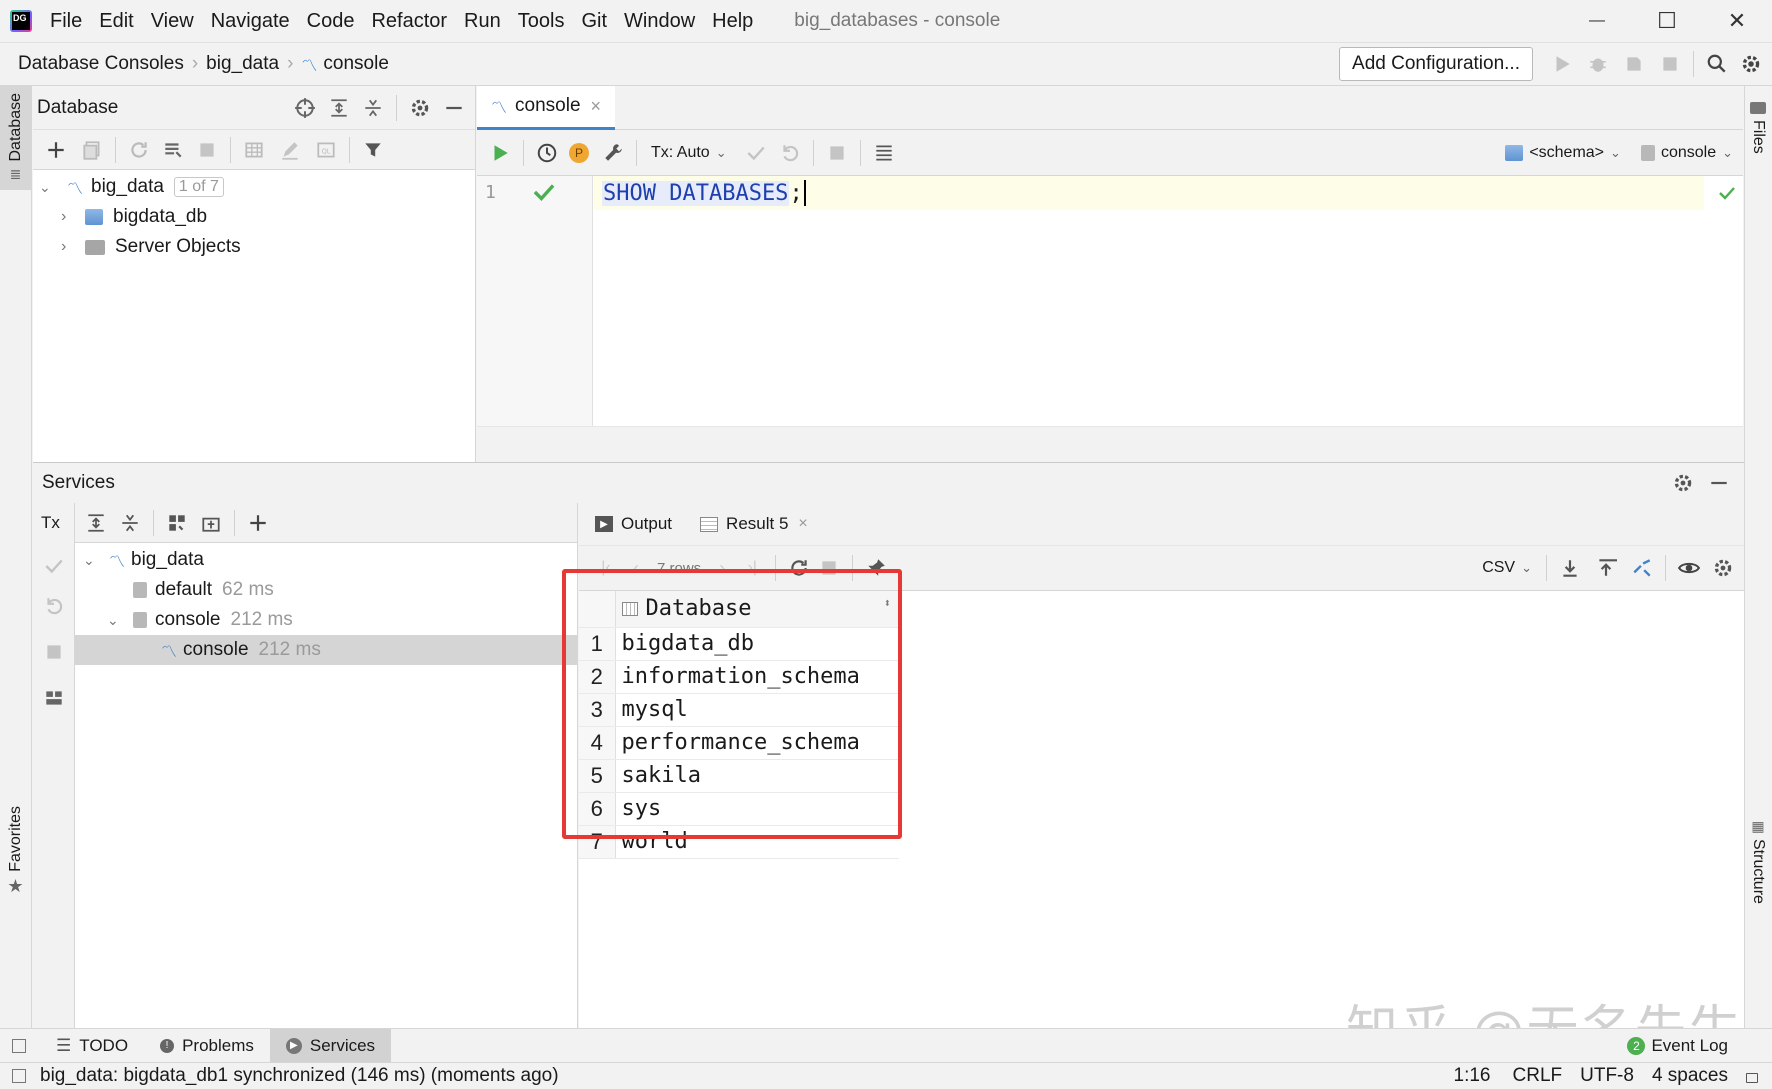  What do you see at coordinates (54, 698) in the screenshot?
I see `layout-icon` at bounding box center [54, 698].